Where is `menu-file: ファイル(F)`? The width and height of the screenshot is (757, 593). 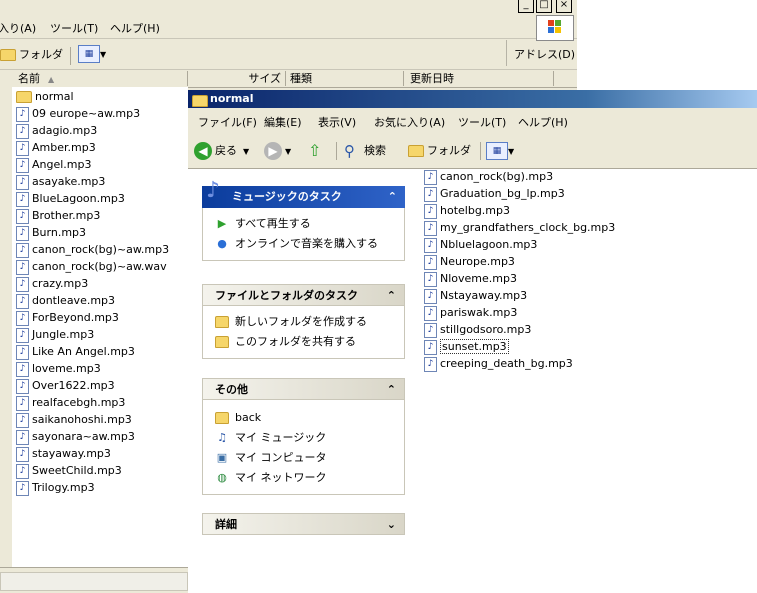 menu-file: ファイル(F) is located at coordinates (227, 122).